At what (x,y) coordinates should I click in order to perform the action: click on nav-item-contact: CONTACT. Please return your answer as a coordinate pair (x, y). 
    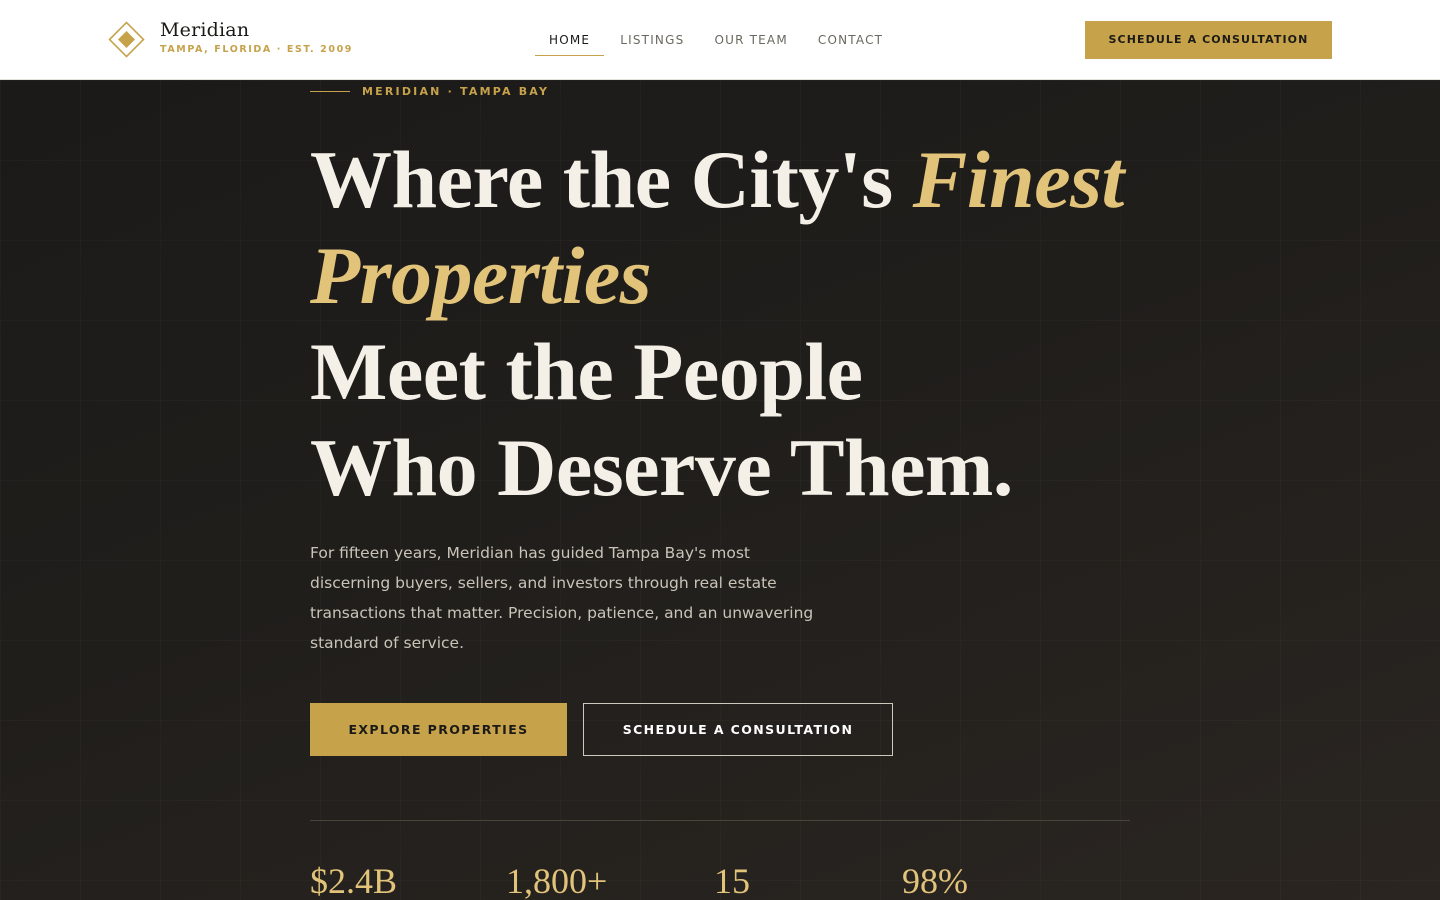
    Looking at the image, I should click on (850, 40).